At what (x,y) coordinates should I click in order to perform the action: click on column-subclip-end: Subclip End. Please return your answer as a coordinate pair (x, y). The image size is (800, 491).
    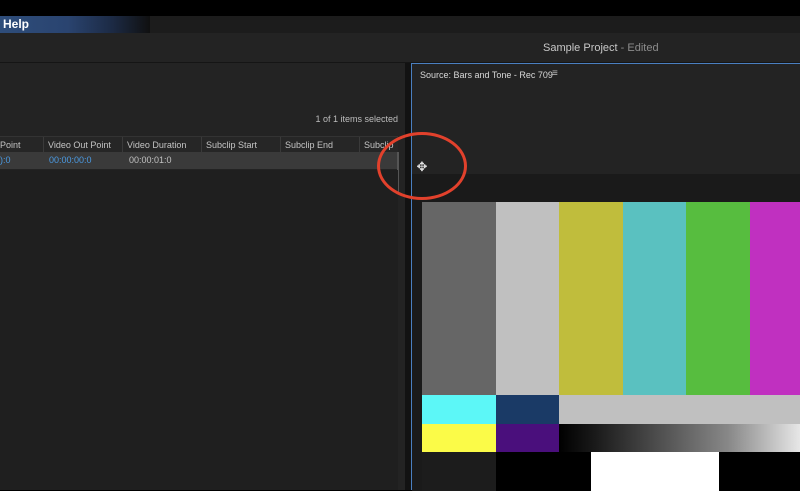
    Looking at the image, I should click on (320, 145).